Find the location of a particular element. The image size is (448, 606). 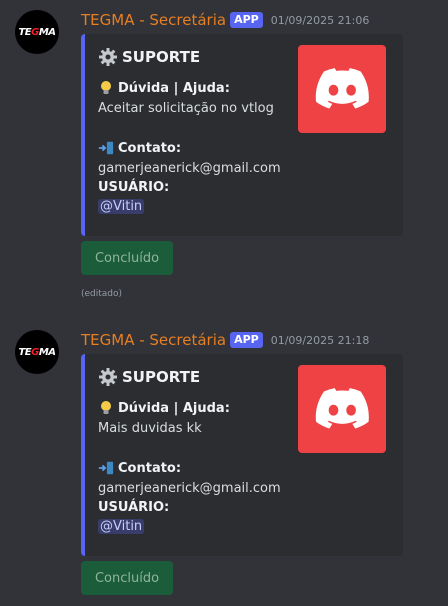

timestamp: 01/09/2025 21:18 is located at coordinates (320, 340).